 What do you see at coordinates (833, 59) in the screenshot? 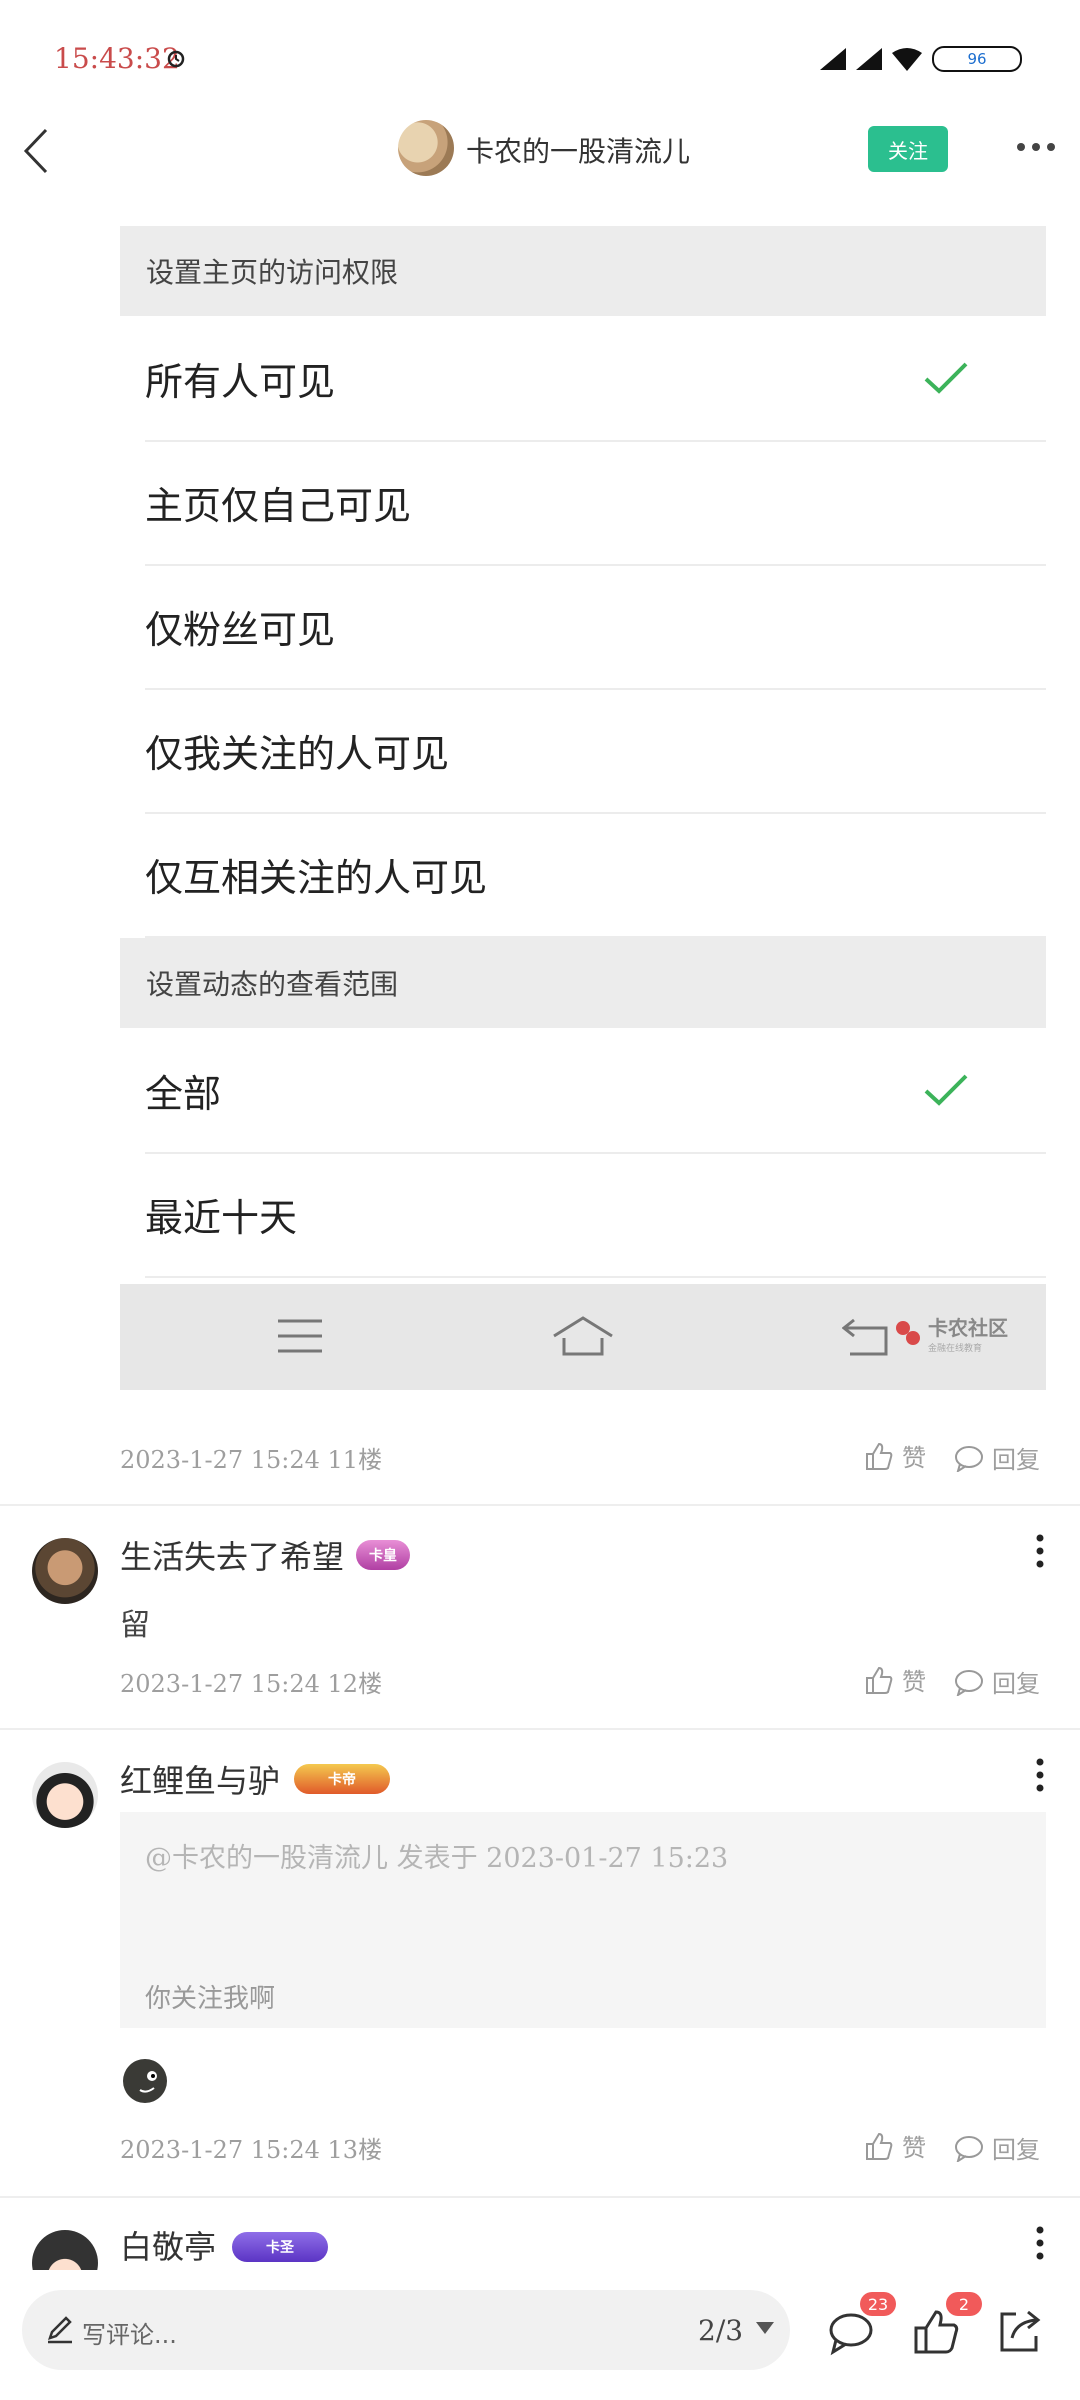
I see `signal-icon` at bounding box center [833, 59].